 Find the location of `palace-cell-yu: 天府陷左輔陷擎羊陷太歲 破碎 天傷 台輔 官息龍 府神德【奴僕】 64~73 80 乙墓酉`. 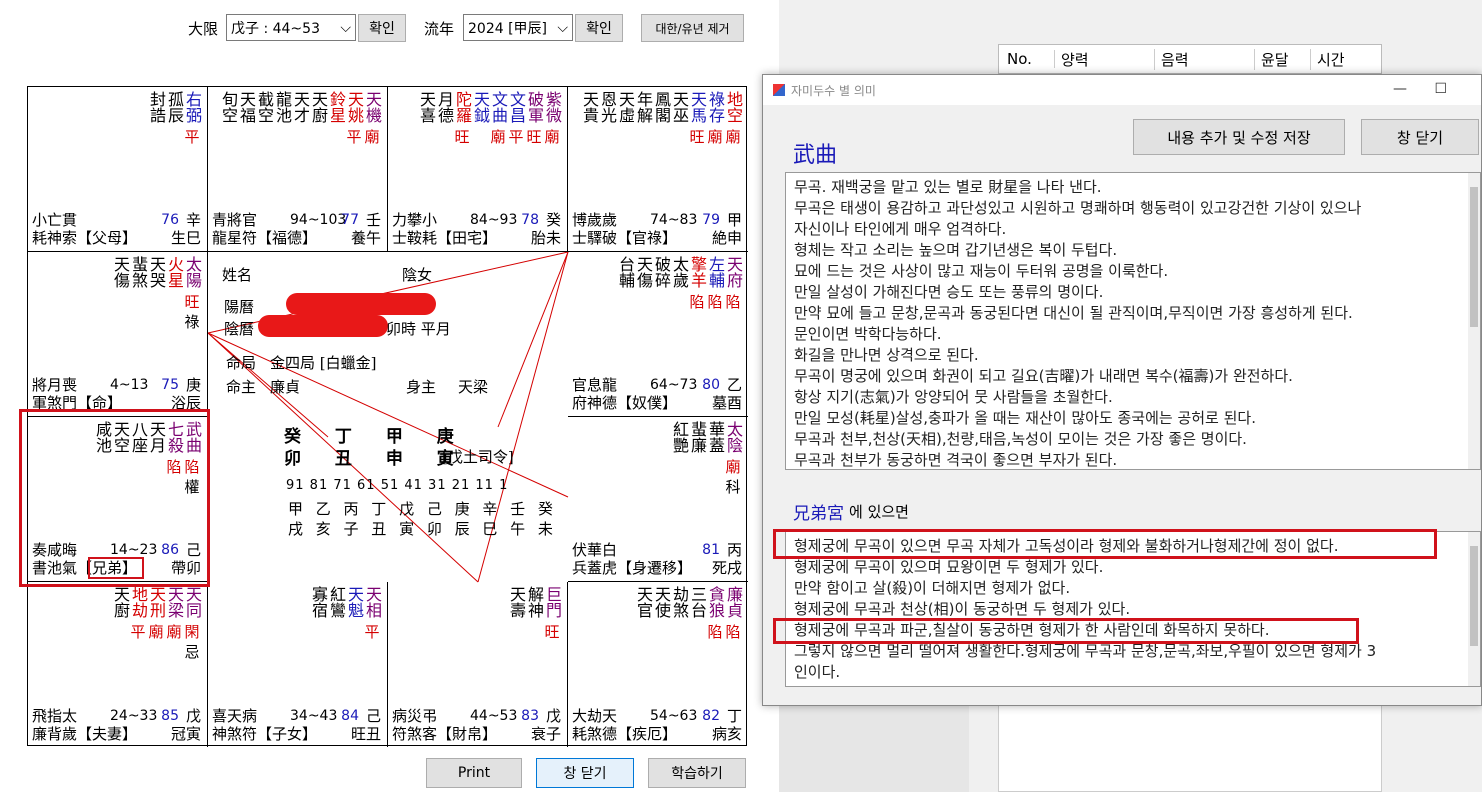

palace-cell-yu: 天府陷左輔陷擎羊陷太歲 破碎 天傷 台輔 官息龍 府神德【奴僕】 64~73 80 乙墓酉 is located at coordinates (658, 334).